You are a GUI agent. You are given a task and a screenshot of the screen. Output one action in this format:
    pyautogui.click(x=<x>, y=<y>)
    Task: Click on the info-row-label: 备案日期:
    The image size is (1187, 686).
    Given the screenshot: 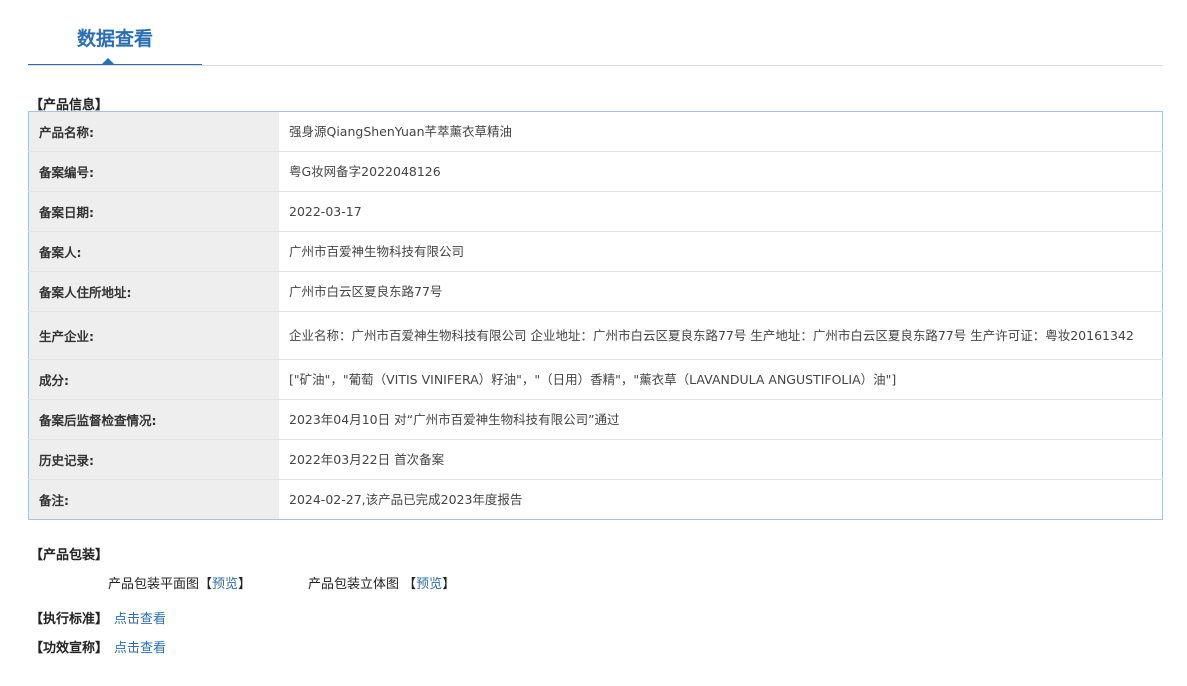 What is the action you would take?
    pyautogui.click(x=153, y=211)
    